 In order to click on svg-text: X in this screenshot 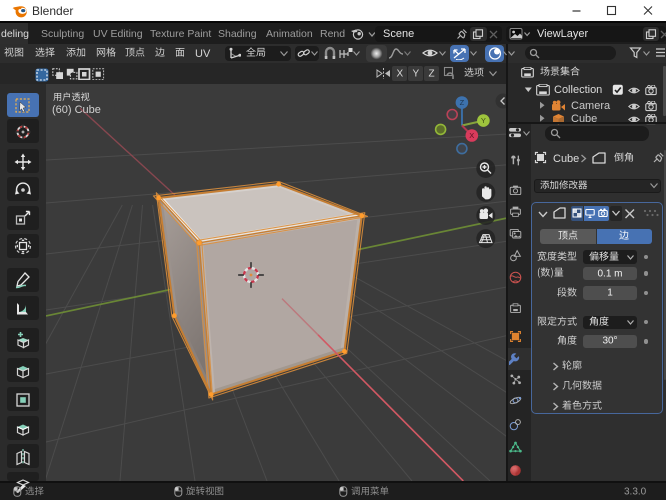, I will do `click(471, 135)`.